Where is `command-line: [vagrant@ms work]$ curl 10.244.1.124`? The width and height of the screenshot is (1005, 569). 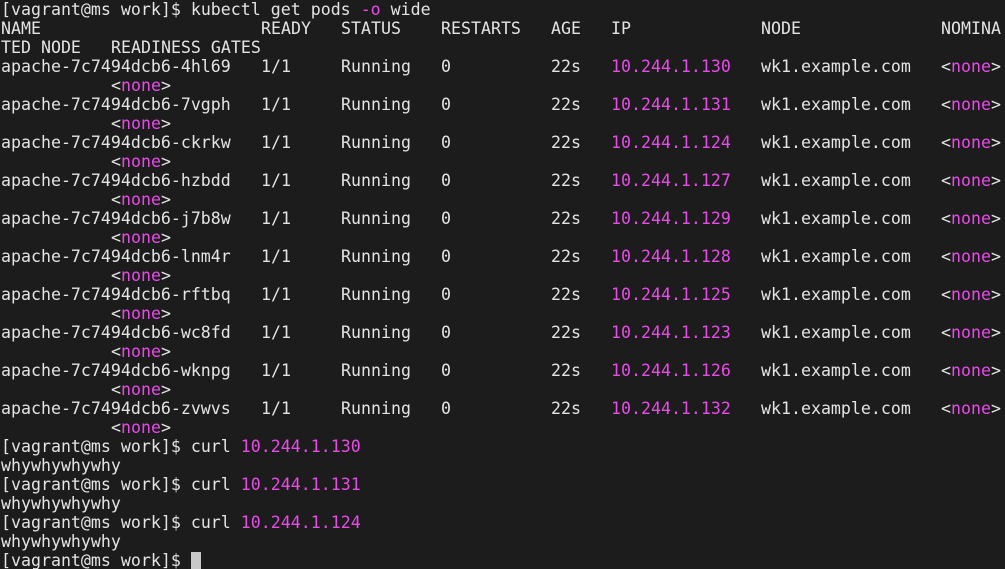
command-line: [vagrant@ms work]$ curl 10.244.1.124 is located at coordinates (503, 522).